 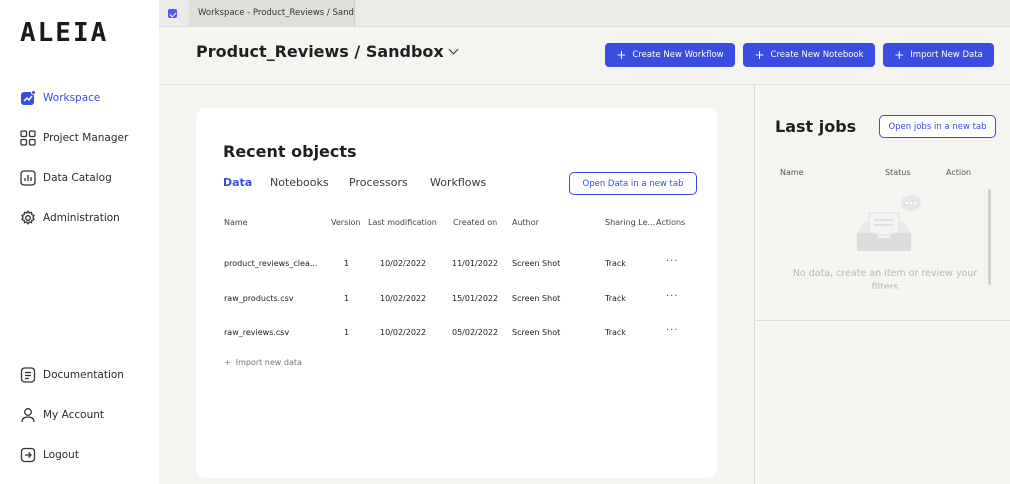 What do you see at coordinates (28, 98) in the screenshot?
I see `workspace-icon` at bounding box center [28, 98].